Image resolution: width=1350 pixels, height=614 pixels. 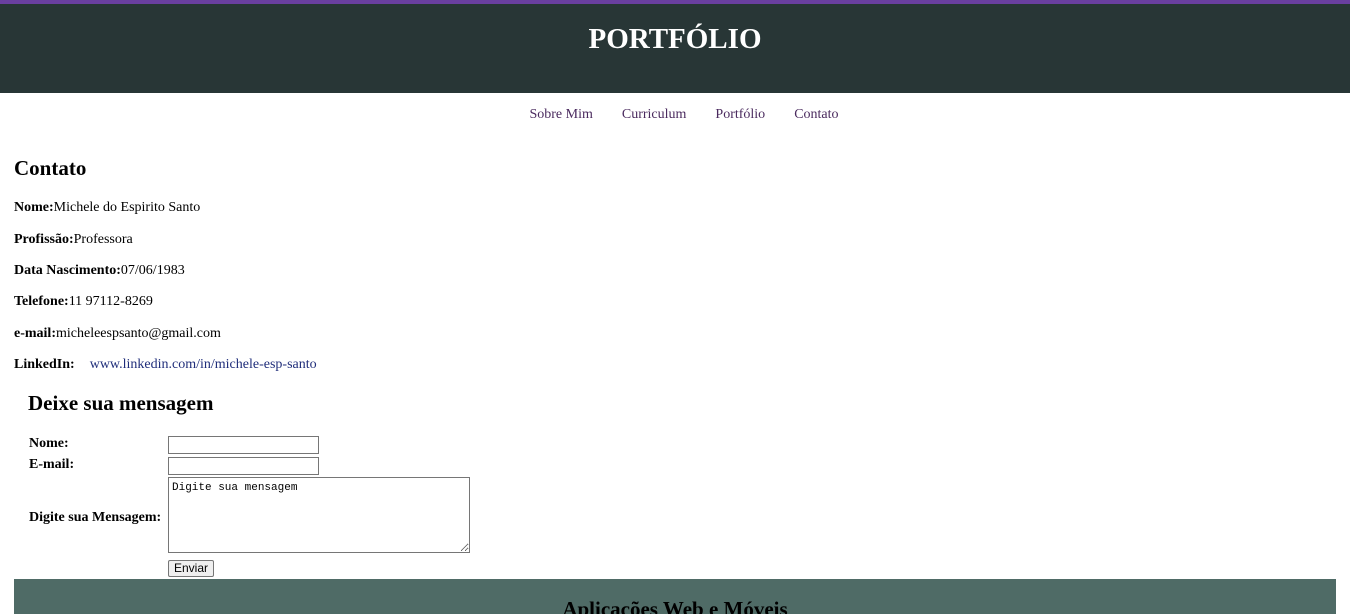 What do you see at coordinates (50, 168) in the screenshot?
I see `contato-heading: Contato` at bounding box center [50, 168].